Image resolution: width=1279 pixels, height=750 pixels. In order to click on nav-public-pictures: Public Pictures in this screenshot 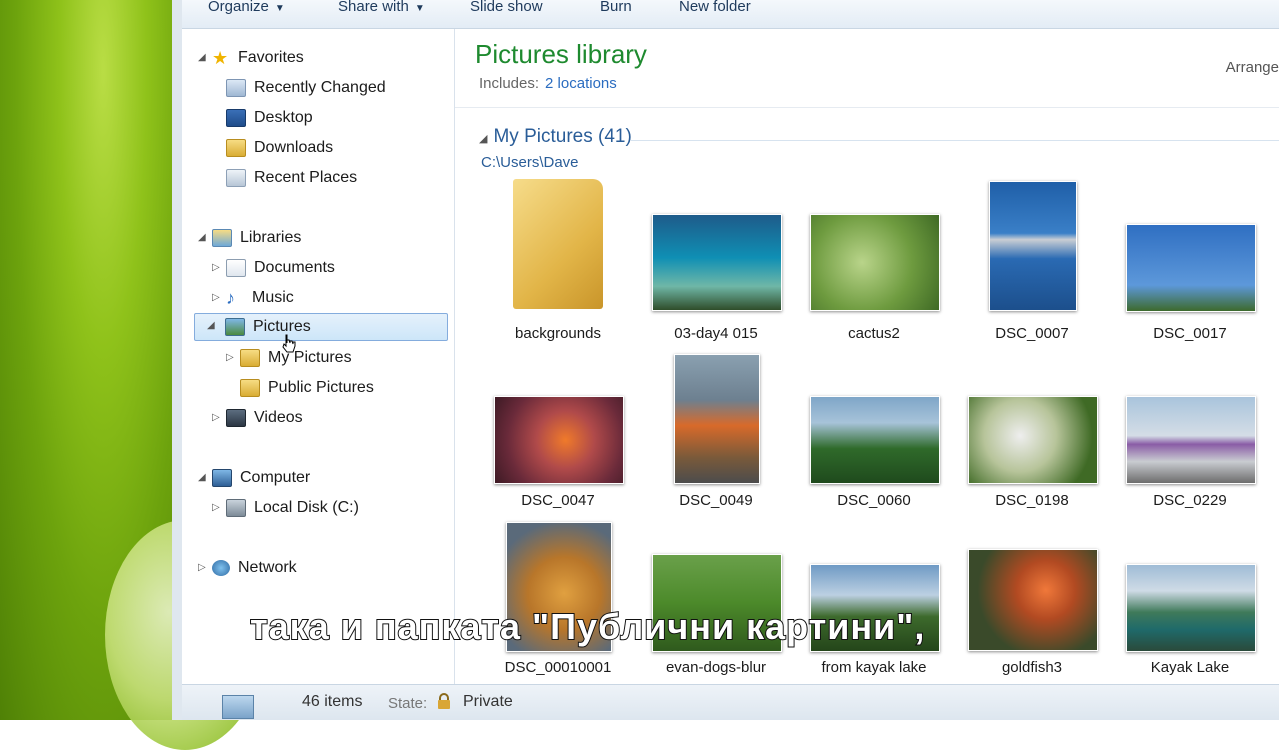, I will do `click(307, 388)`.